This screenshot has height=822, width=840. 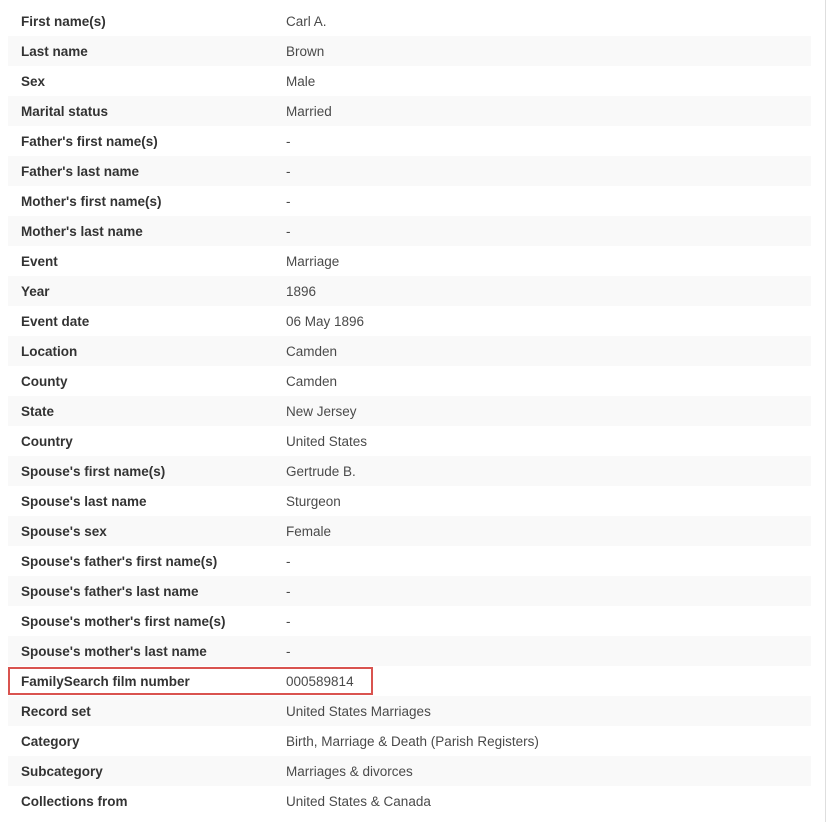 I want to click on field-value: Brown, so click(x=305, y=51).